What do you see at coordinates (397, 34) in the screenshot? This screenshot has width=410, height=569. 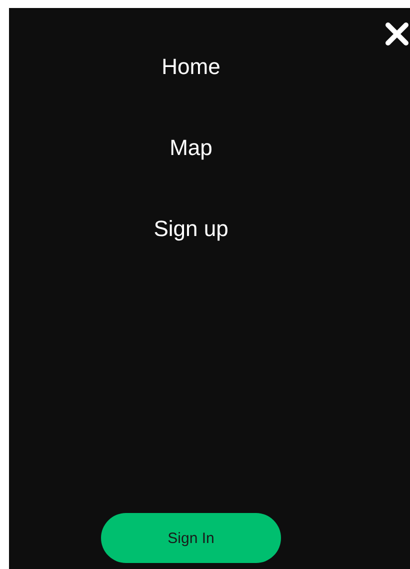 I see `close-icon` at bounding box center [397, 34].